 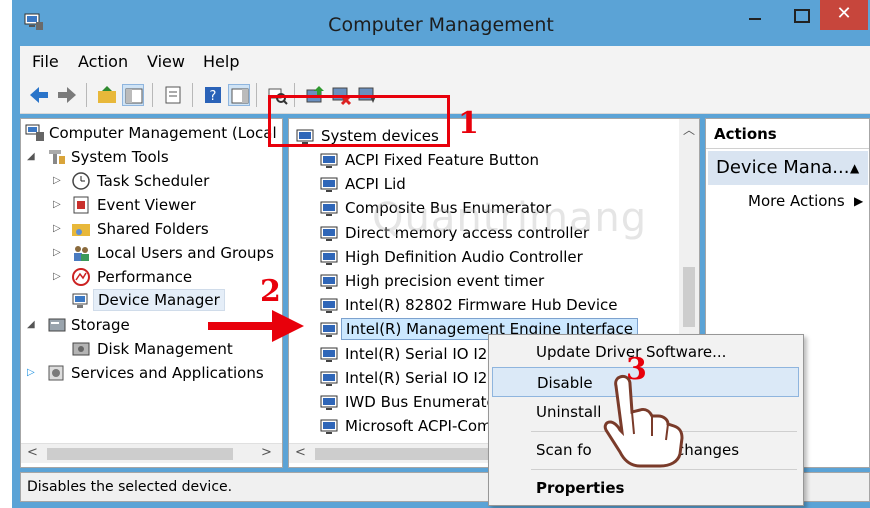 What do you see at coordinates (256, 326) in the screenshot?
I see `annotation-arrow-icon` at bounding box center [256, 326].